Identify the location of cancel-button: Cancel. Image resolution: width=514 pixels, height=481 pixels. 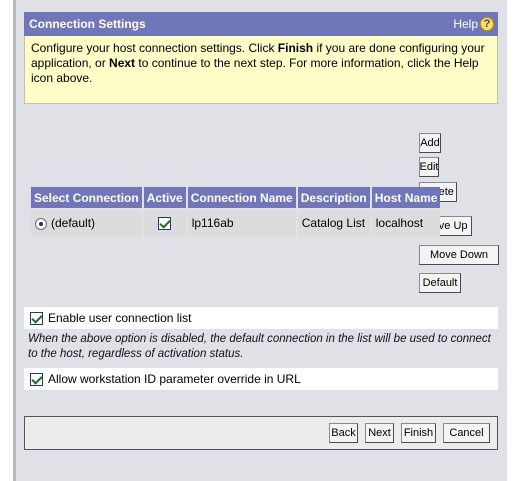
(466, 433).